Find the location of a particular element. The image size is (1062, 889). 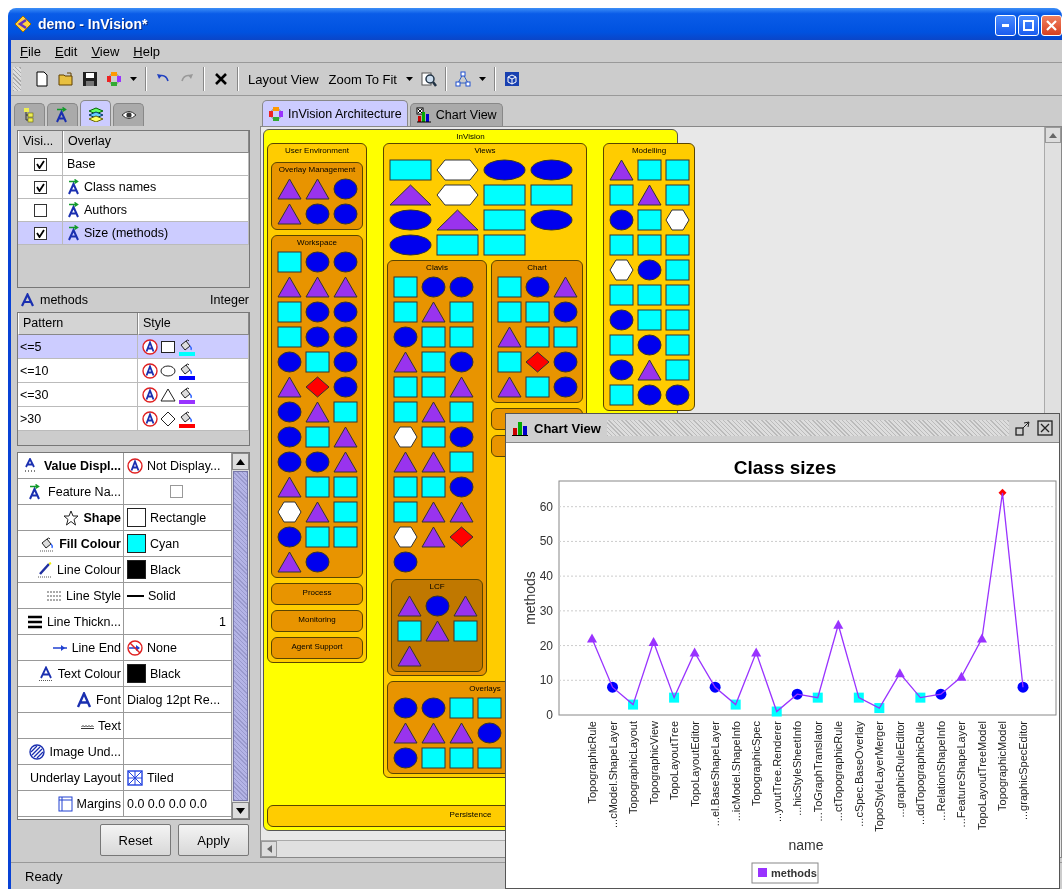

category-label: ...ToGraphTranslator is located at coordinates (817, 771).